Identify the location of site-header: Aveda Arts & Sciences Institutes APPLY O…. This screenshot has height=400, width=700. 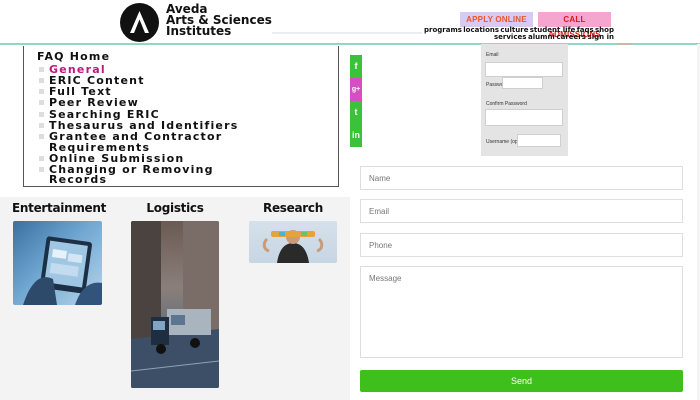
(350, 22).